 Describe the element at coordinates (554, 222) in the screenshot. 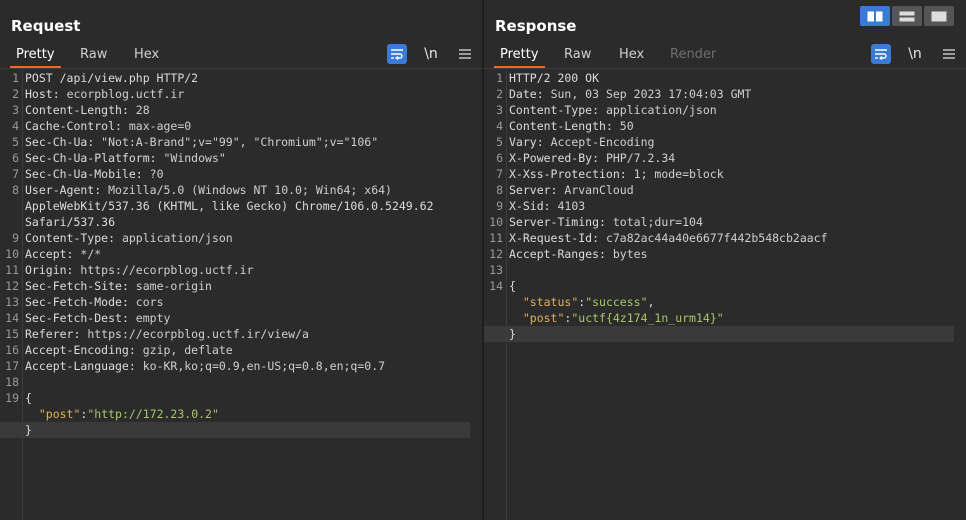

I see `header-name: Server-Timing` at that location.